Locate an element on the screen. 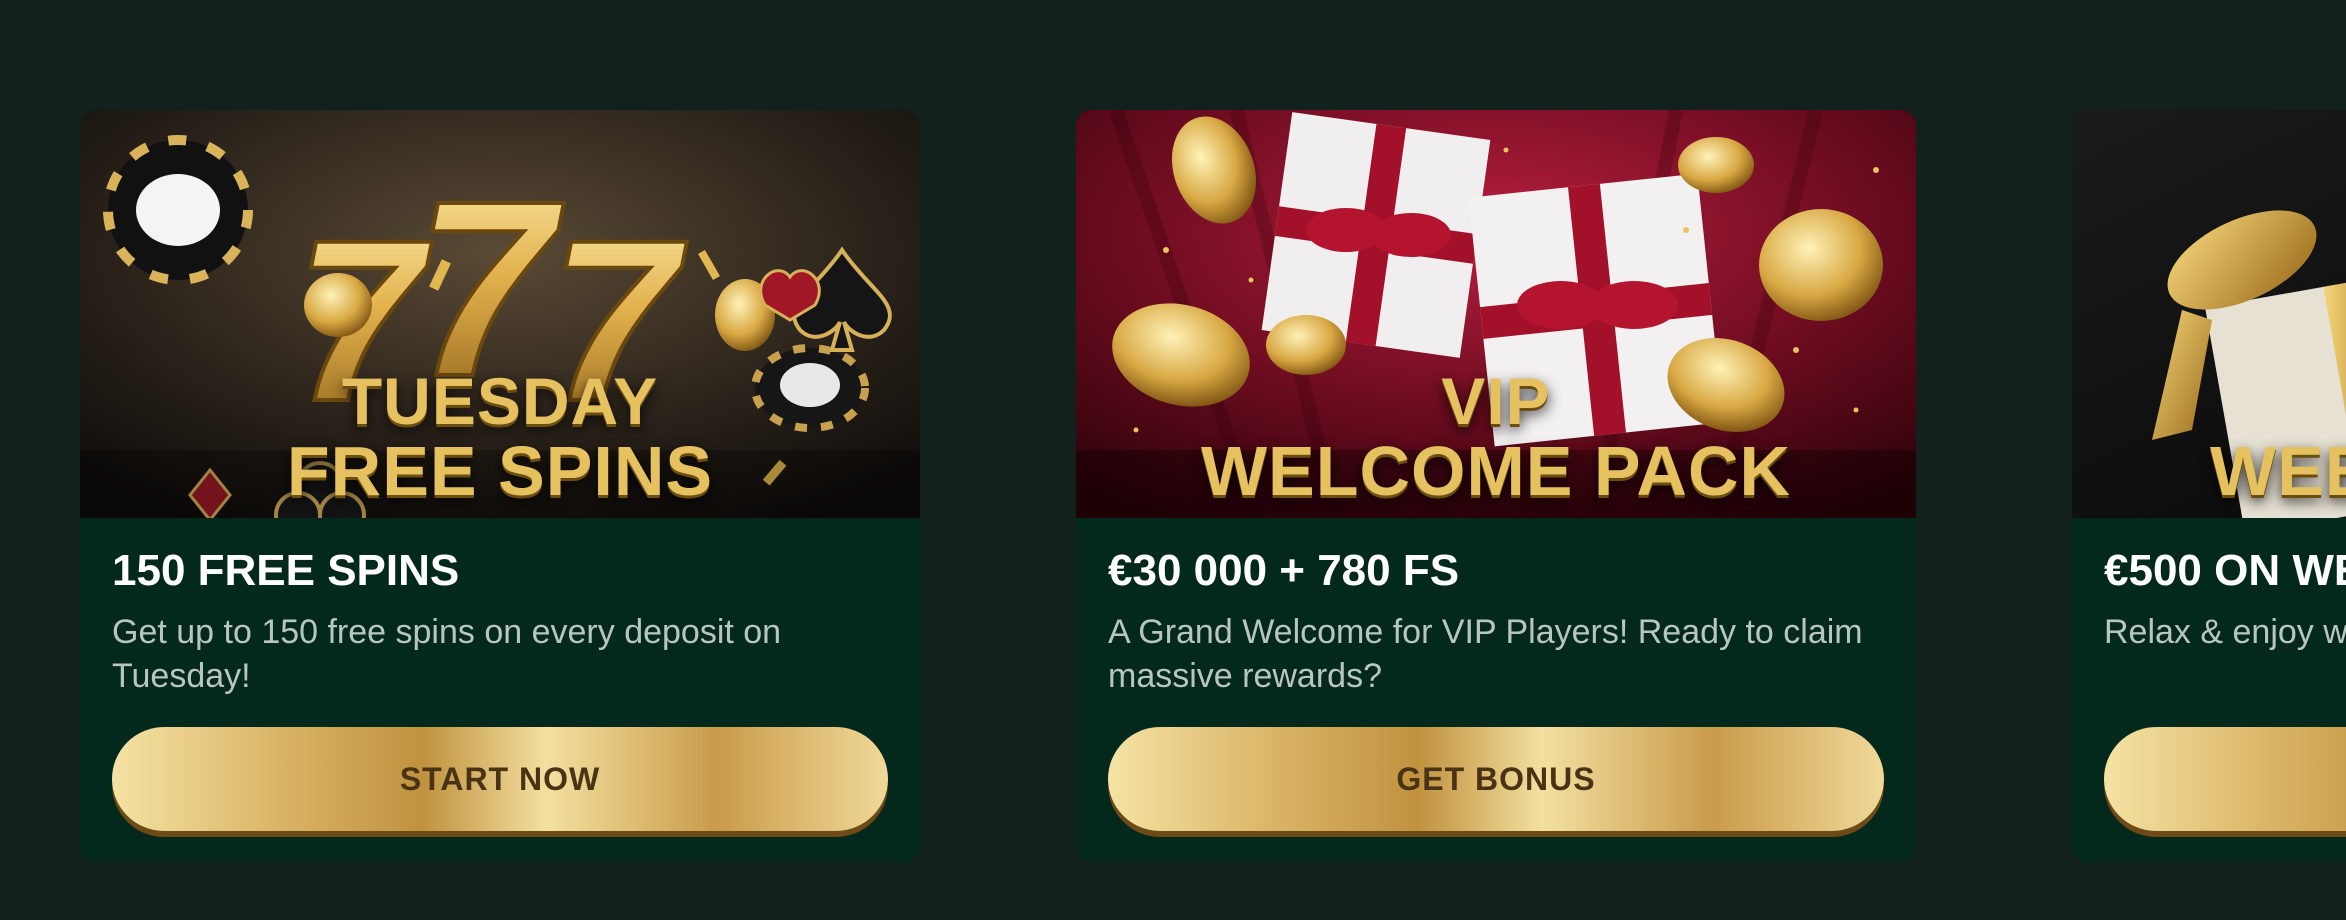  promo-description-line1: Relax & enjoy wi is located at coordinates (2225, 632).